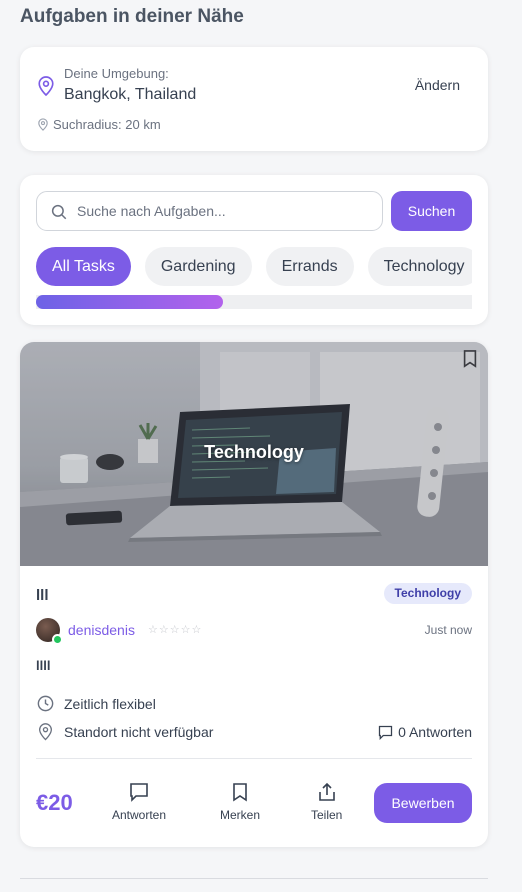  What do you see at coordinates (326, 791) in the screenshot?
I see `share-icon` at bounding box center [326, 791].